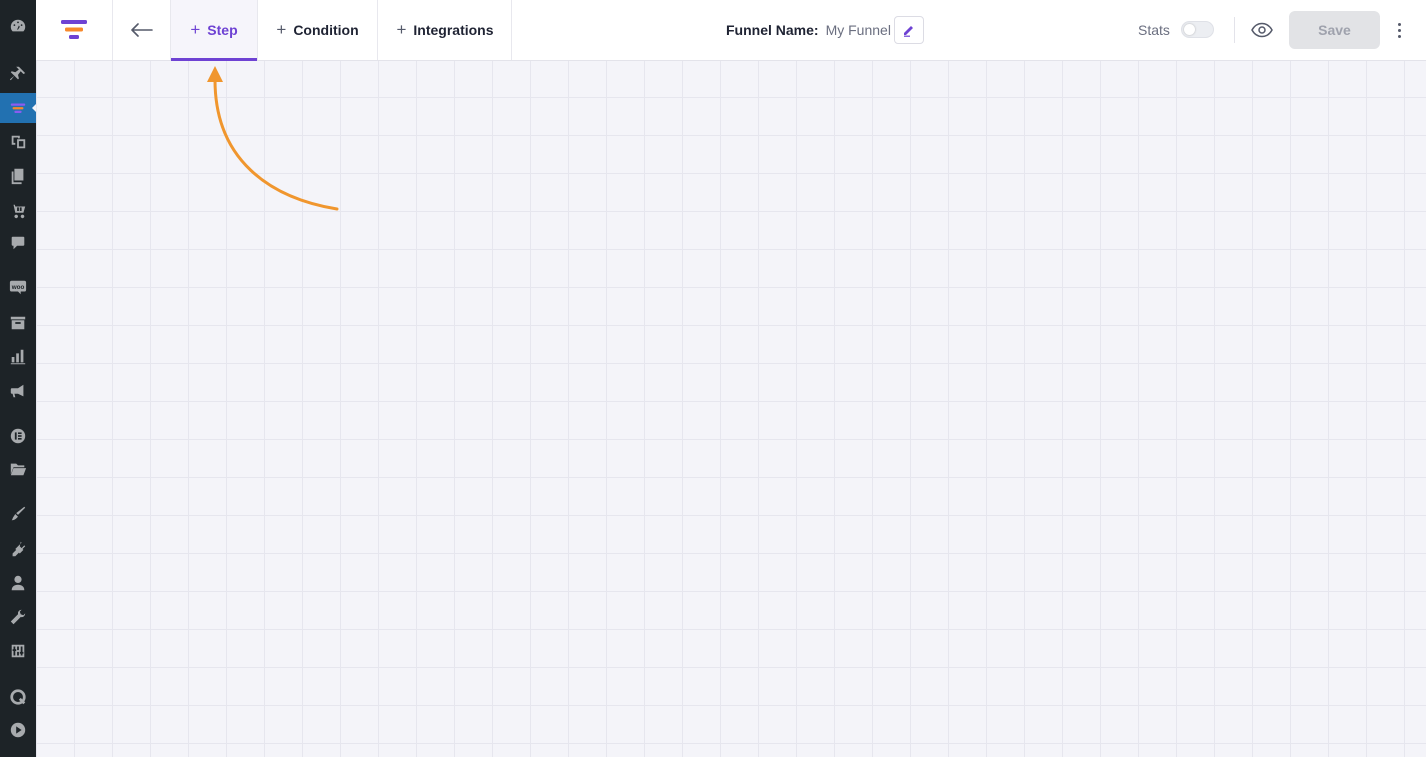 This screenshot has height=757, width=1426. I want to click on tab-integrations: + Integrations, so click(444, 30).